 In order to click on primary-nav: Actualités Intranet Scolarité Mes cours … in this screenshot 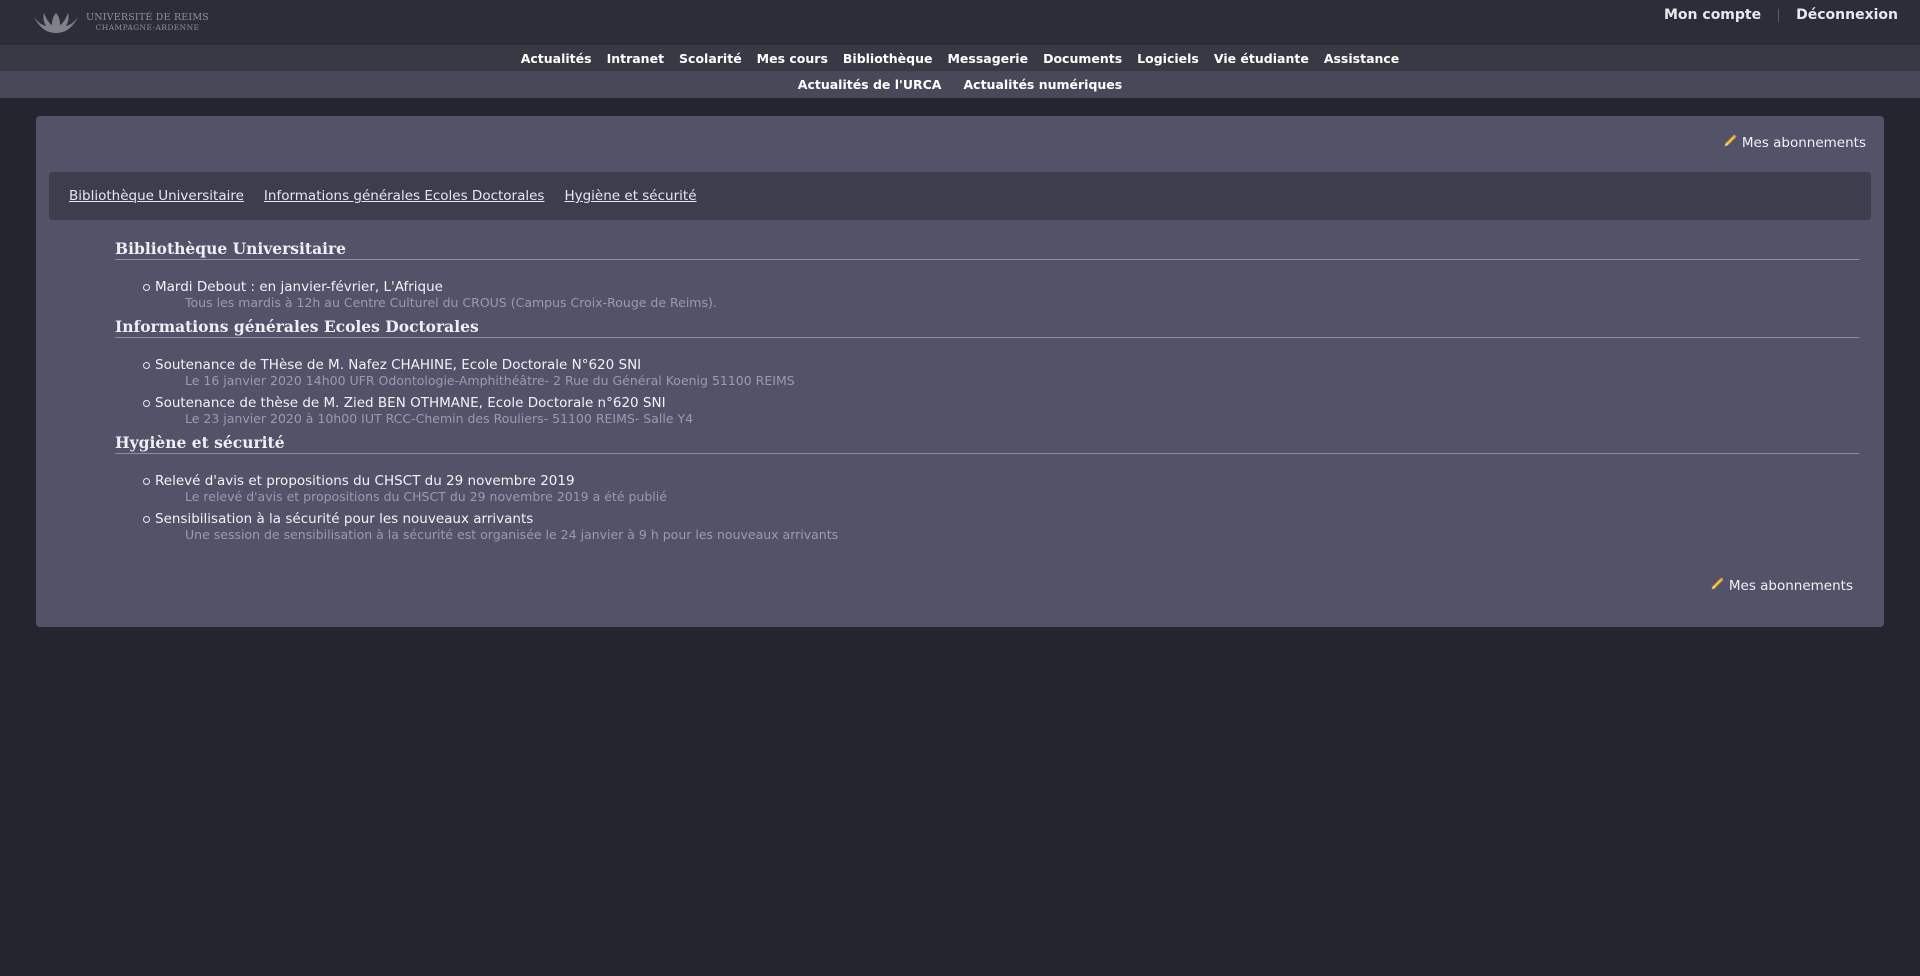, I will do `click(960, 58)`.